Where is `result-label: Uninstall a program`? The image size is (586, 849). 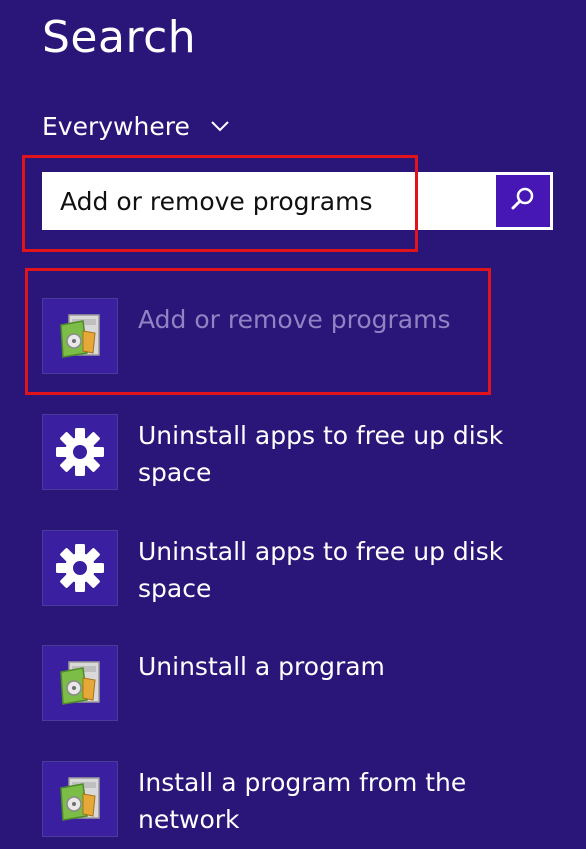
result-label: Uninstall a program is located at coordinates (261, 666).